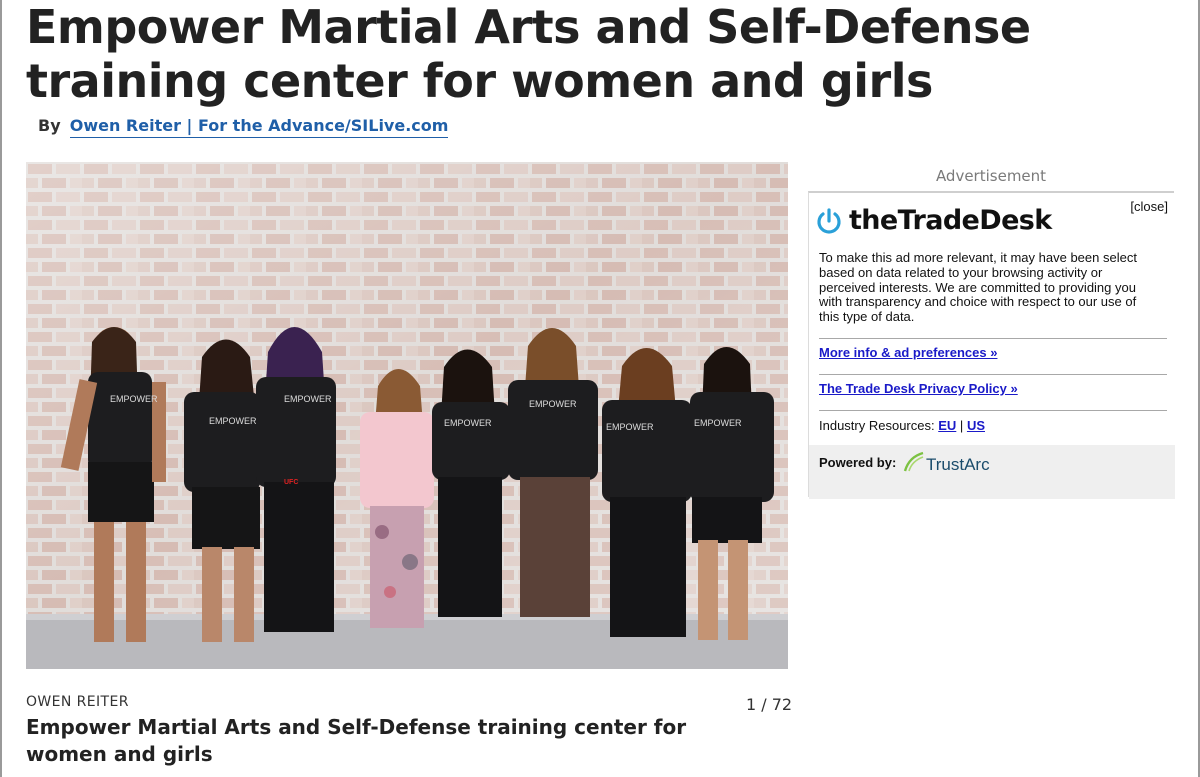  What do you see at coordinates (769, 704) in the screenshot?
I see `gallery-counter: 1 / 72` at bounding box center [769, 704].